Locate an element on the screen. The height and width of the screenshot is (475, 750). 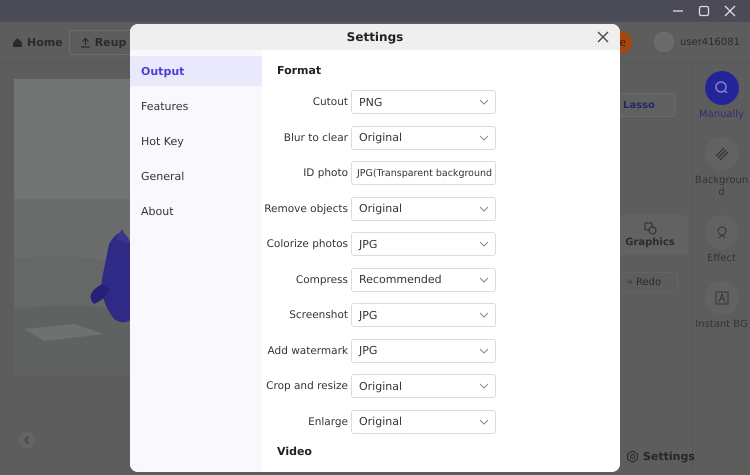
format-field: JPG(Transparent background is located at coordinates (423, 173).